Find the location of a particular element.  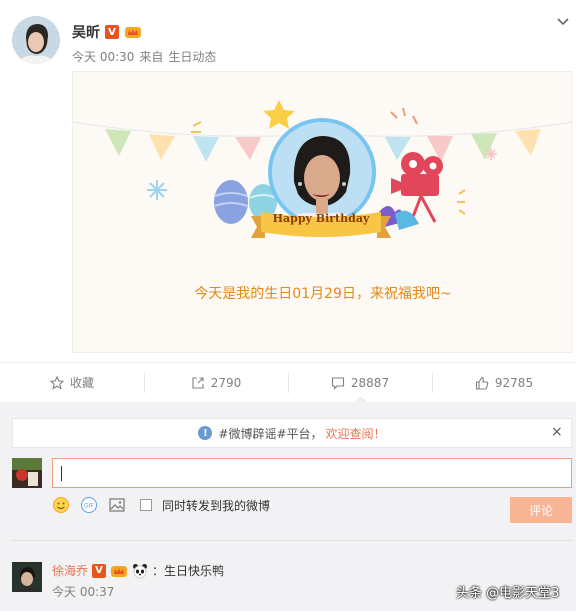

my-avatar is located at coordinates (27, 473).